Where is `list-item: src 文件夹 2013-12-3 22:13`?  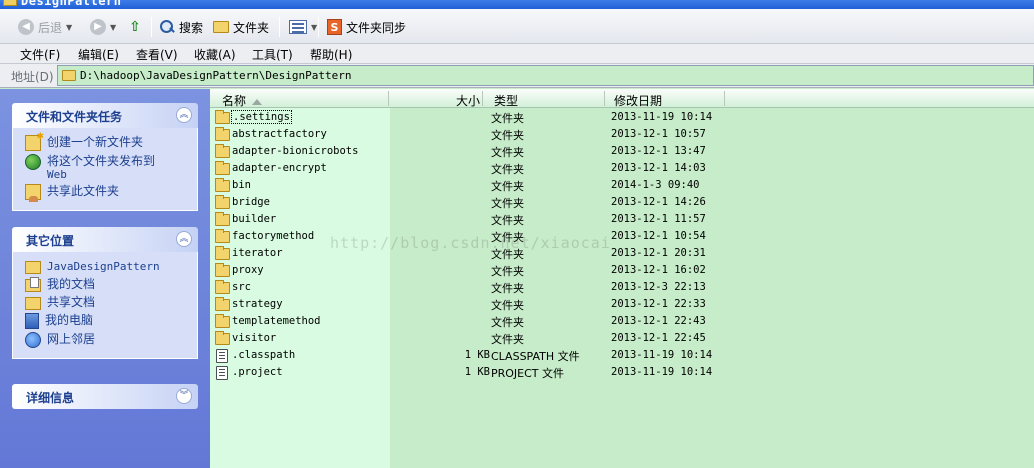
list-item: src 文件夹 2013-12-3 22:13 is located at coordinates (622, 287).